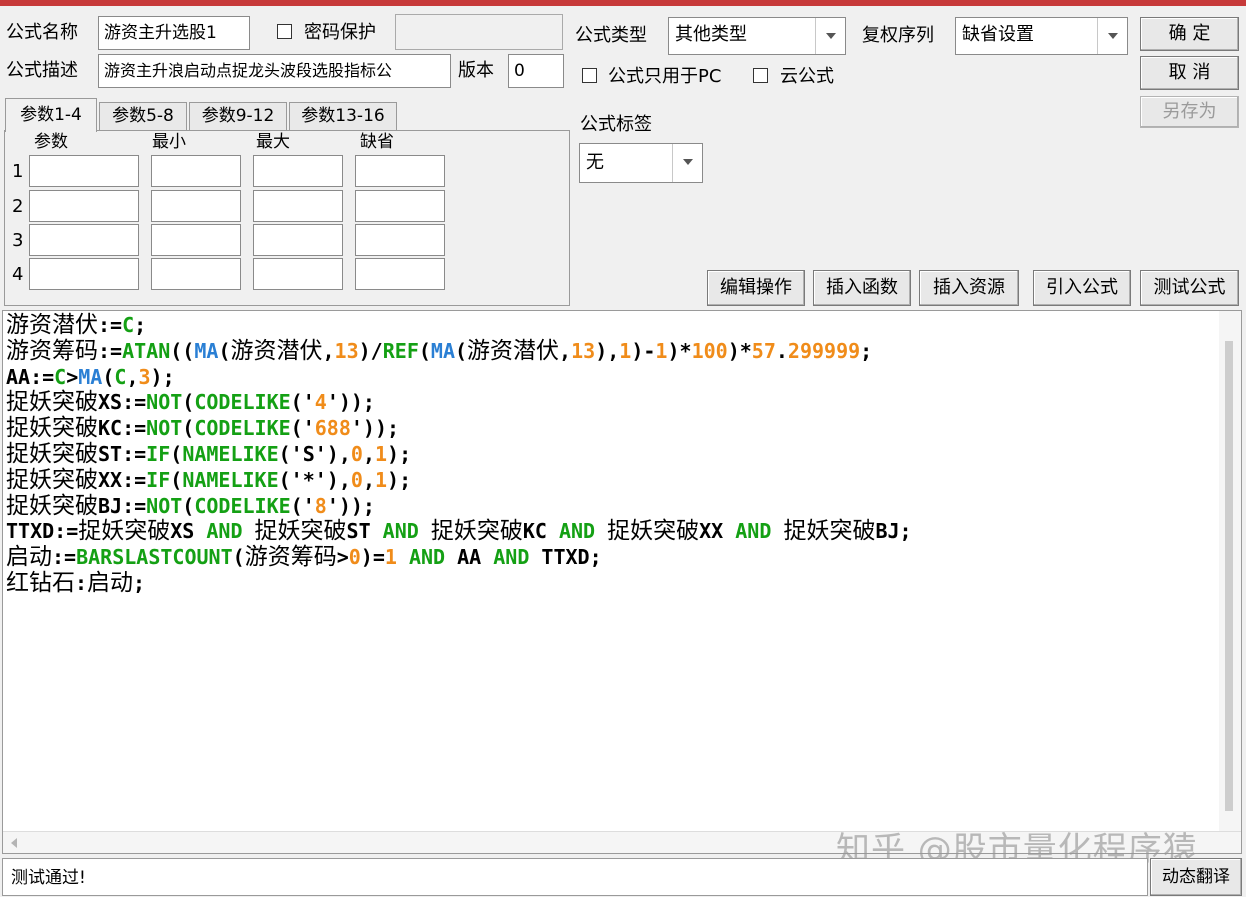 This screenshot has height=897, width=1246. What do you see at coordinates (1189, 288) in the screenshot?
I see `test-formula-button: 测试公式` at bounding box center [1189, 288].